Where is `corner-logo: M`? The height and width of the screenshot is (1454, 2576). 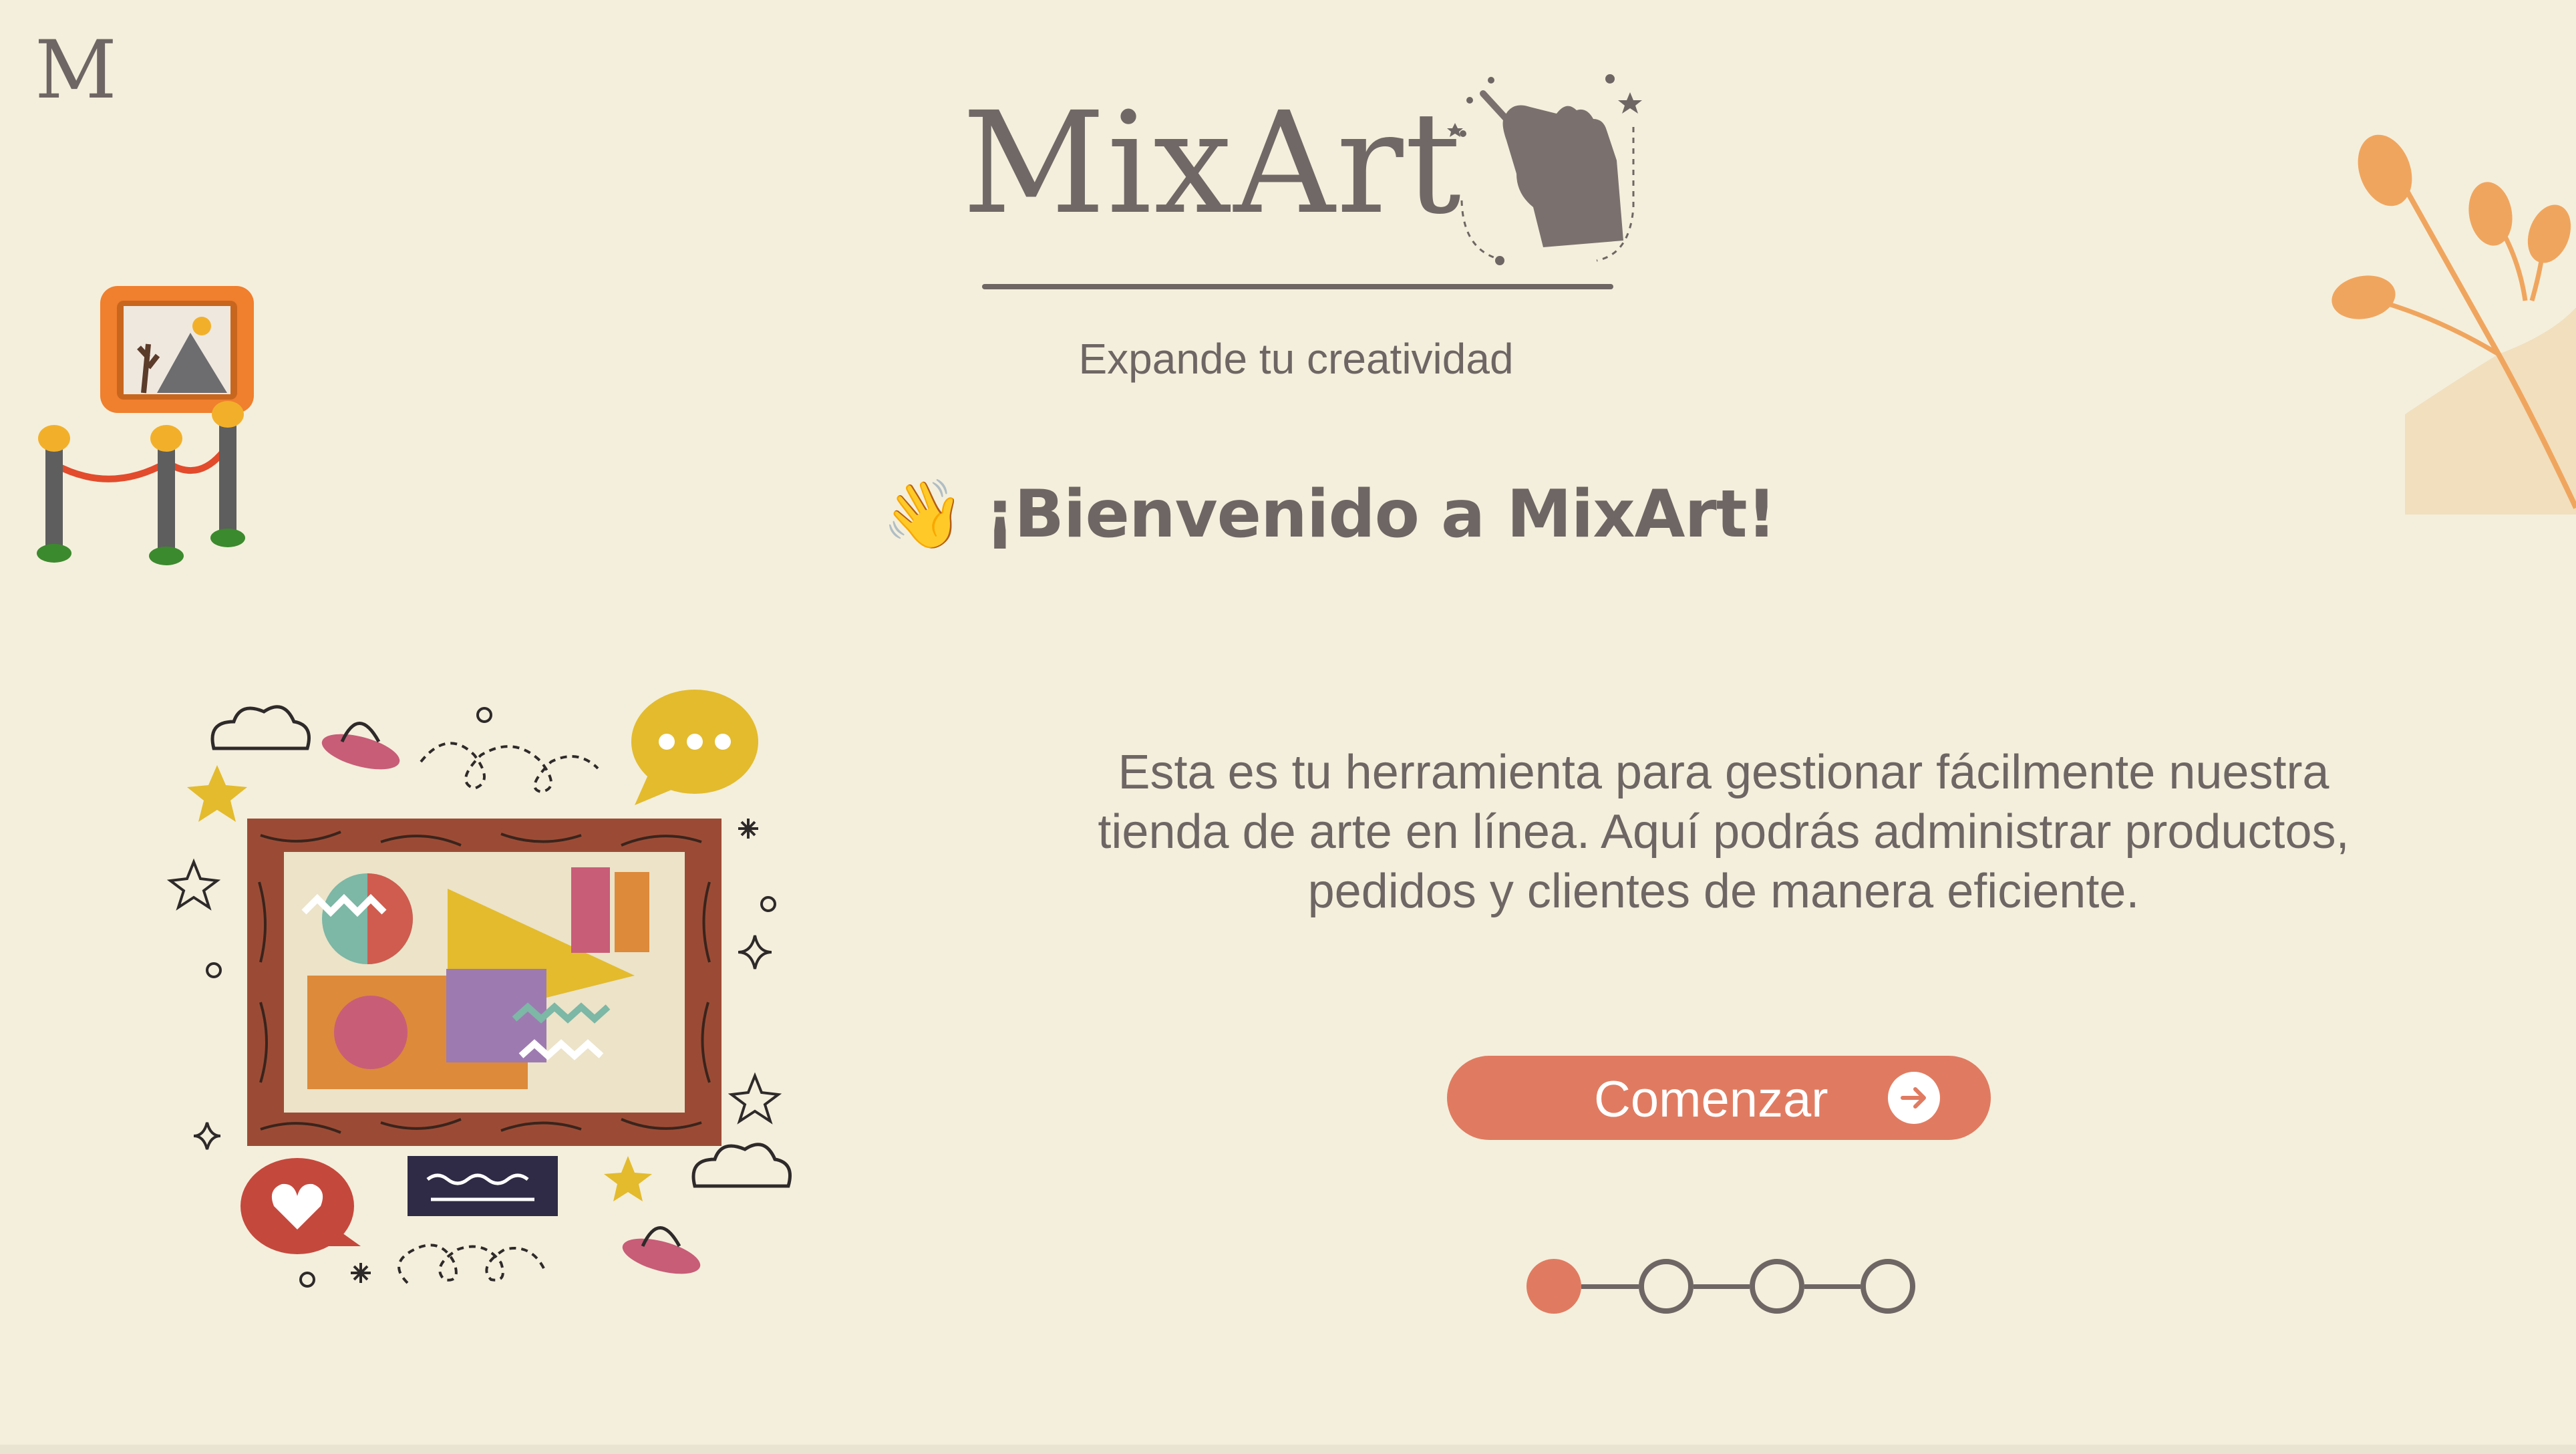
corner-logo: M is located at coordinates (76, 70).